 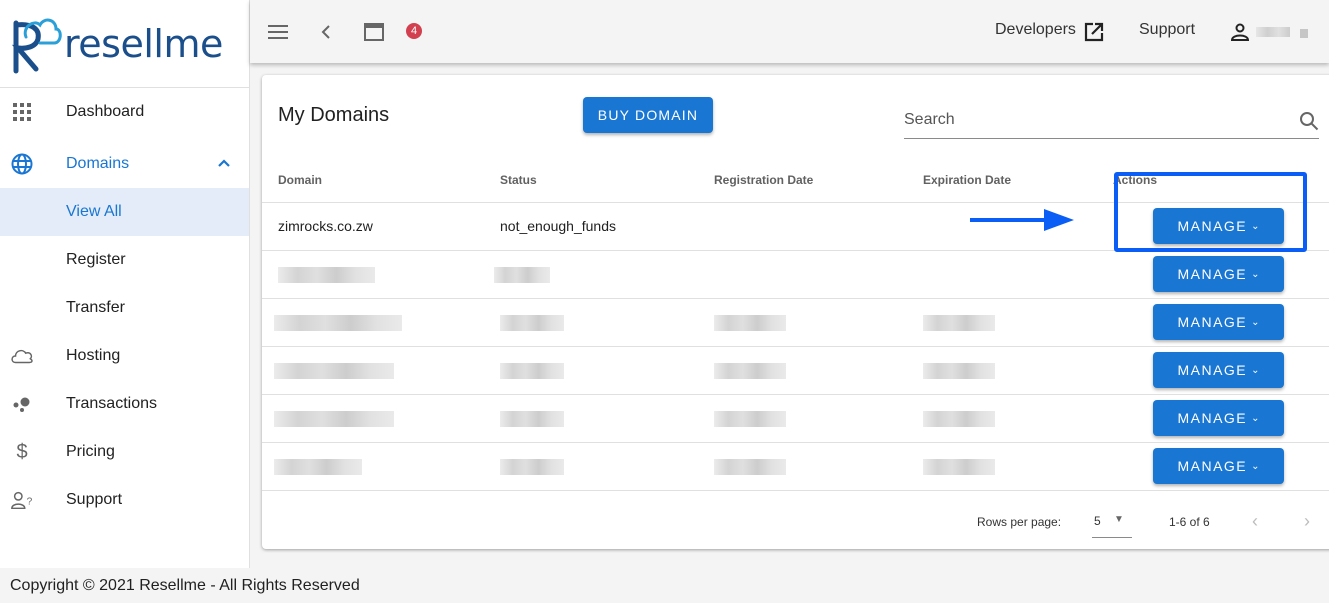 What do you see at coordinates (124, 500) in the screenshot?
I see `sidebar-item-support: ? Support` at bounding box center [124, 500].